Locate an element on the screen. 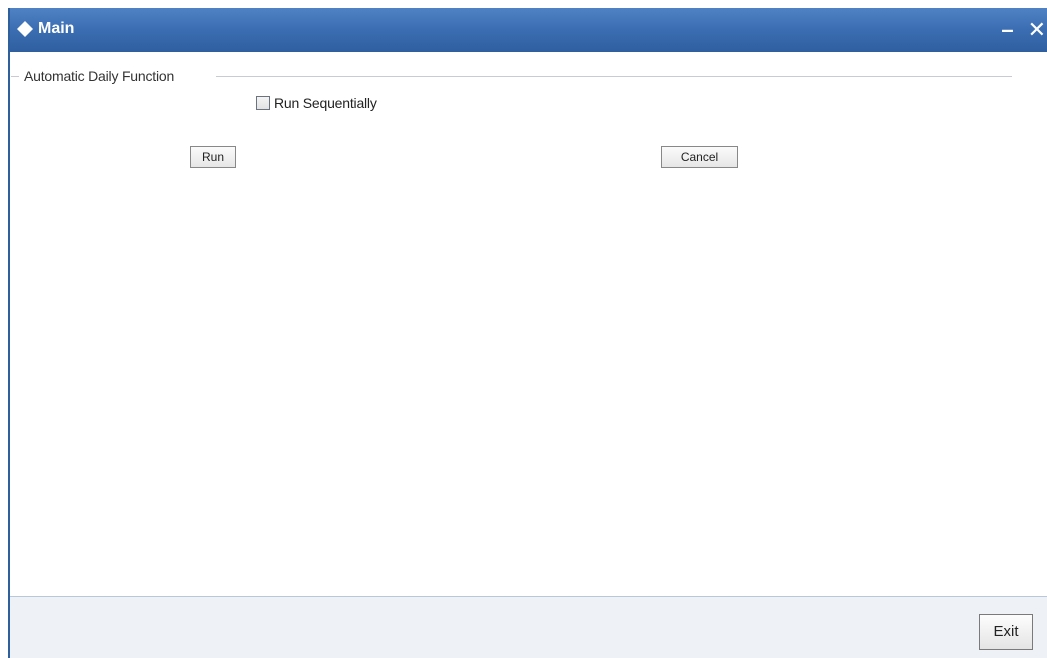 Image resolution: width=1047 pixels, height=658 pixels. run-button: Run is located at coordinates (213, 157).